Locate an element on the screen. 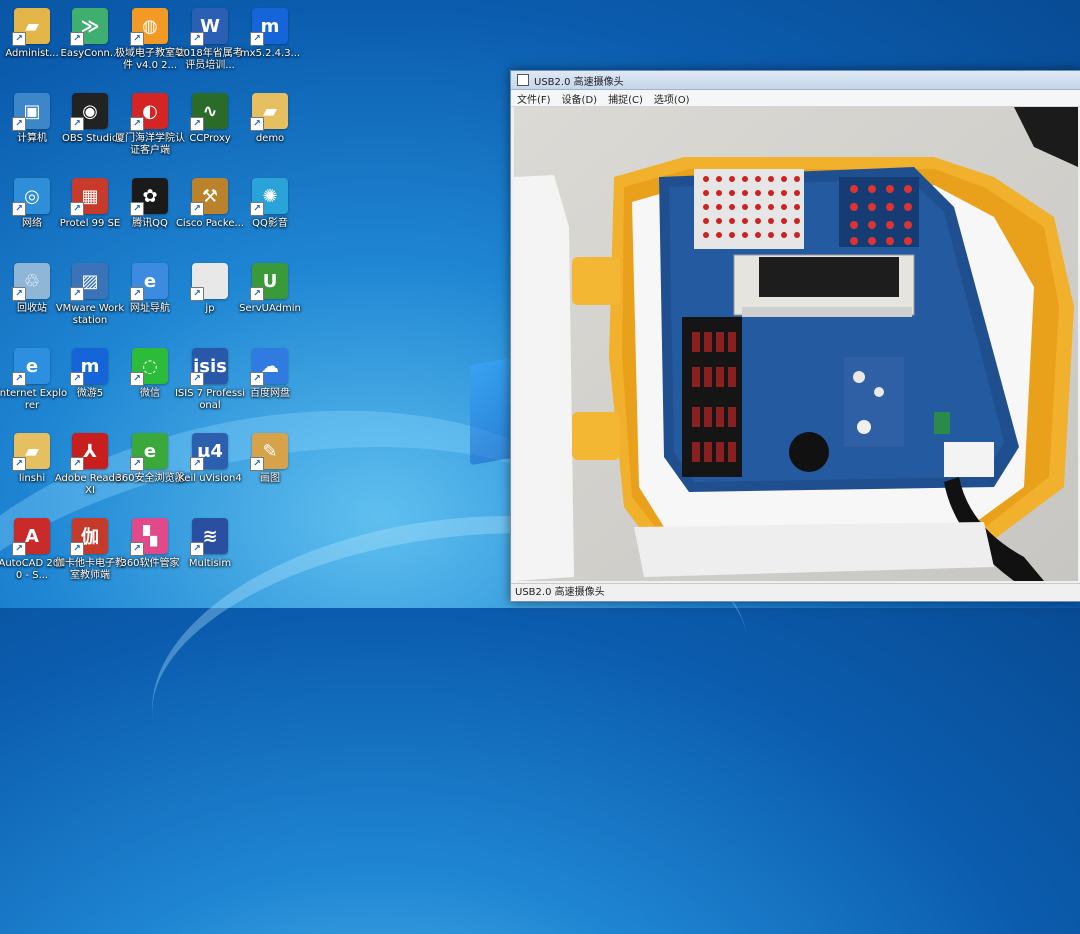 The height and width of the screenshot is (934, 1080). desktop-icon-6: ▣ ↗ 计算机 is located at coordinates (32, 128).